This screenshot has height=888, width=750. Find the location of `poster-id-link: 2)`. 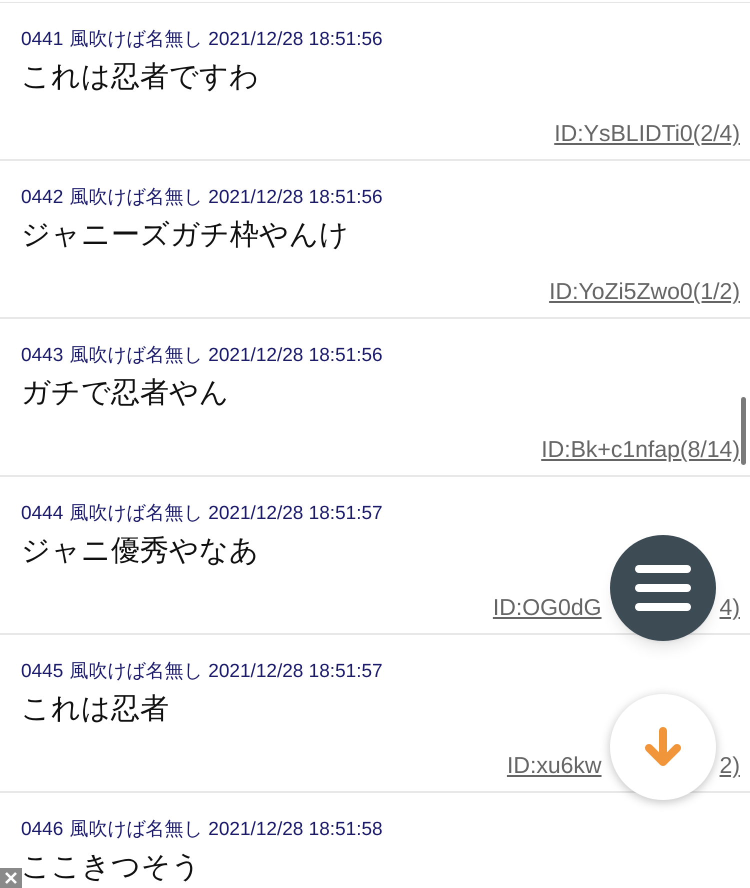

poster-id-link: 2) is located at coordinates (730, 765).